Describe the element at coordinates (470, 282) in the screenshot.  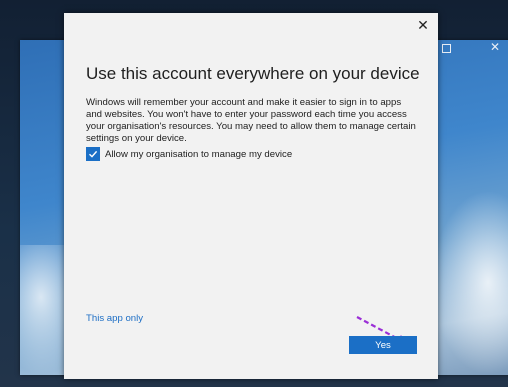
I see `cloud-decoration` at that location.